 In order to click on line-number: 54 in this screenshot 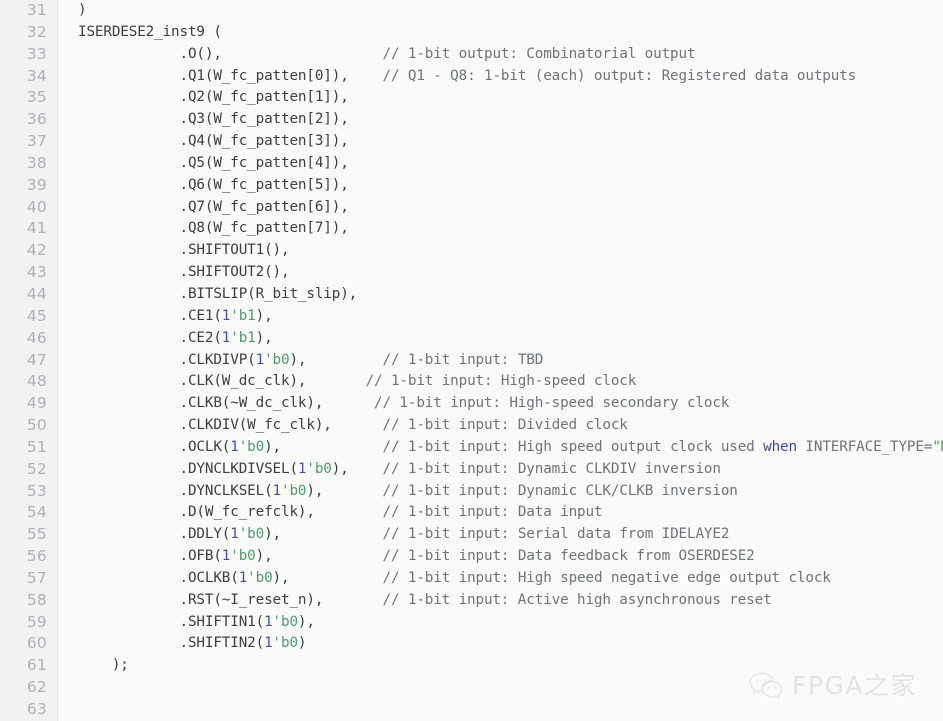, I will do `click(36, 512)`.